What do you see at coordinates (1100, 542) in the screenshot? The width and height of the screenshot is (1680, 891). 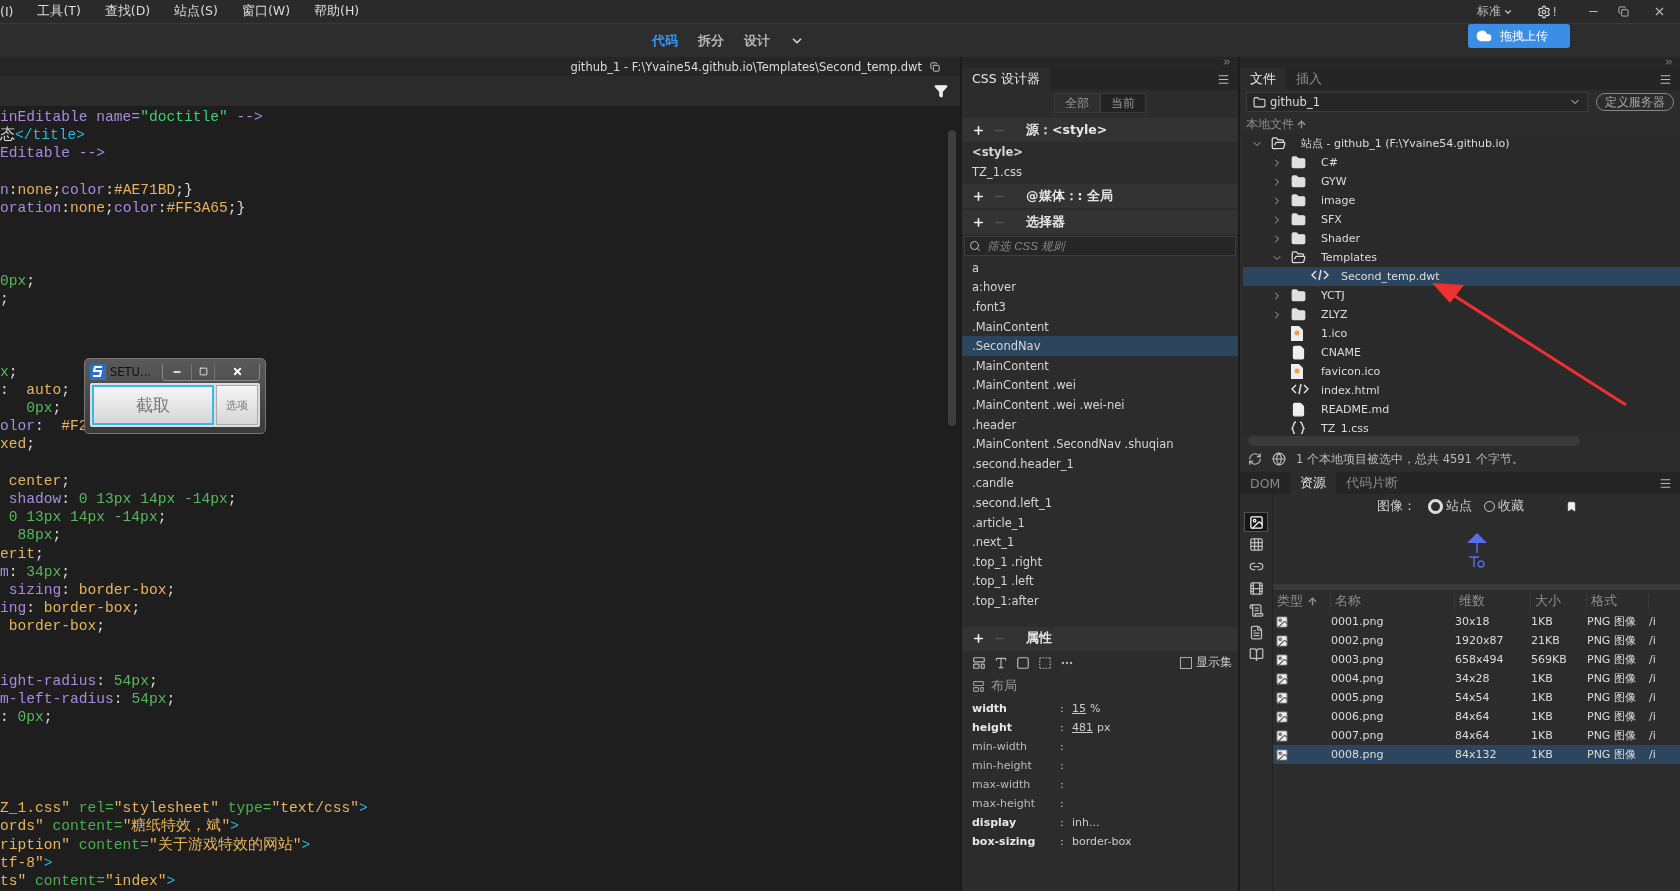 I see `selector-item: .next_1` at bounding box center [1100, 542].